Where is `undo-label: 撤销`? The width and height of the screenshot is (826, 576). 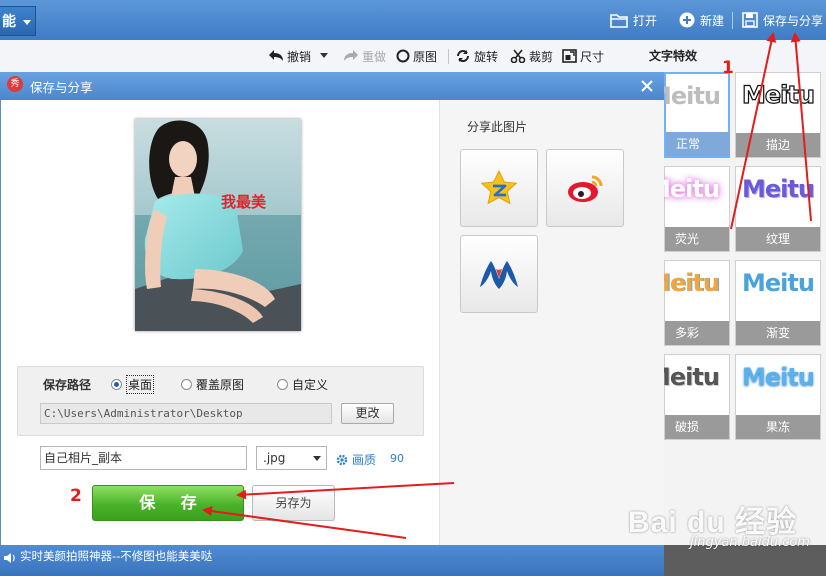 undo-label: 撤销 is located at coordinates (299, 56).